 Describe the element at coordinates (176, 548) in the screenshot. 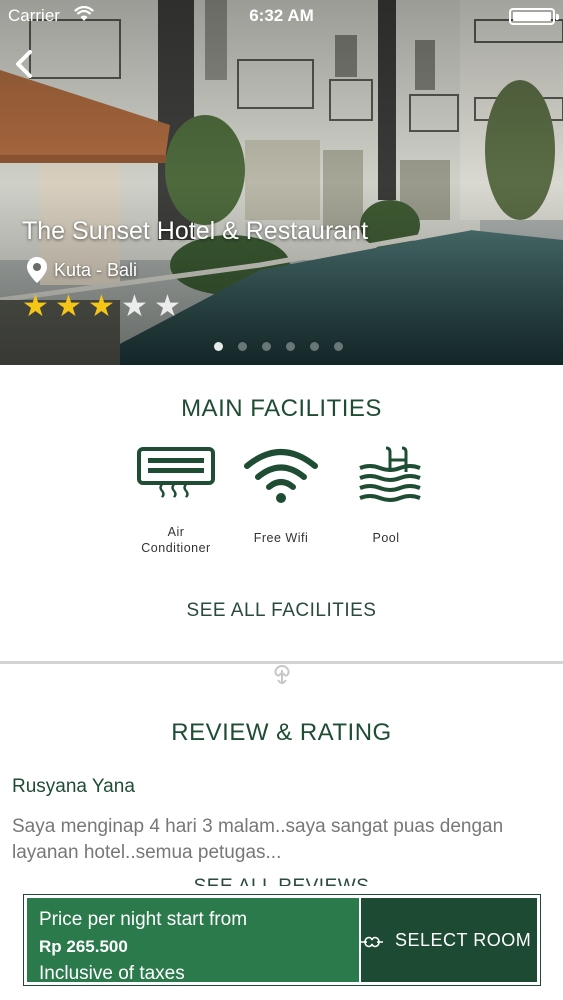

I see `facility-label: Conditioner` at that location.